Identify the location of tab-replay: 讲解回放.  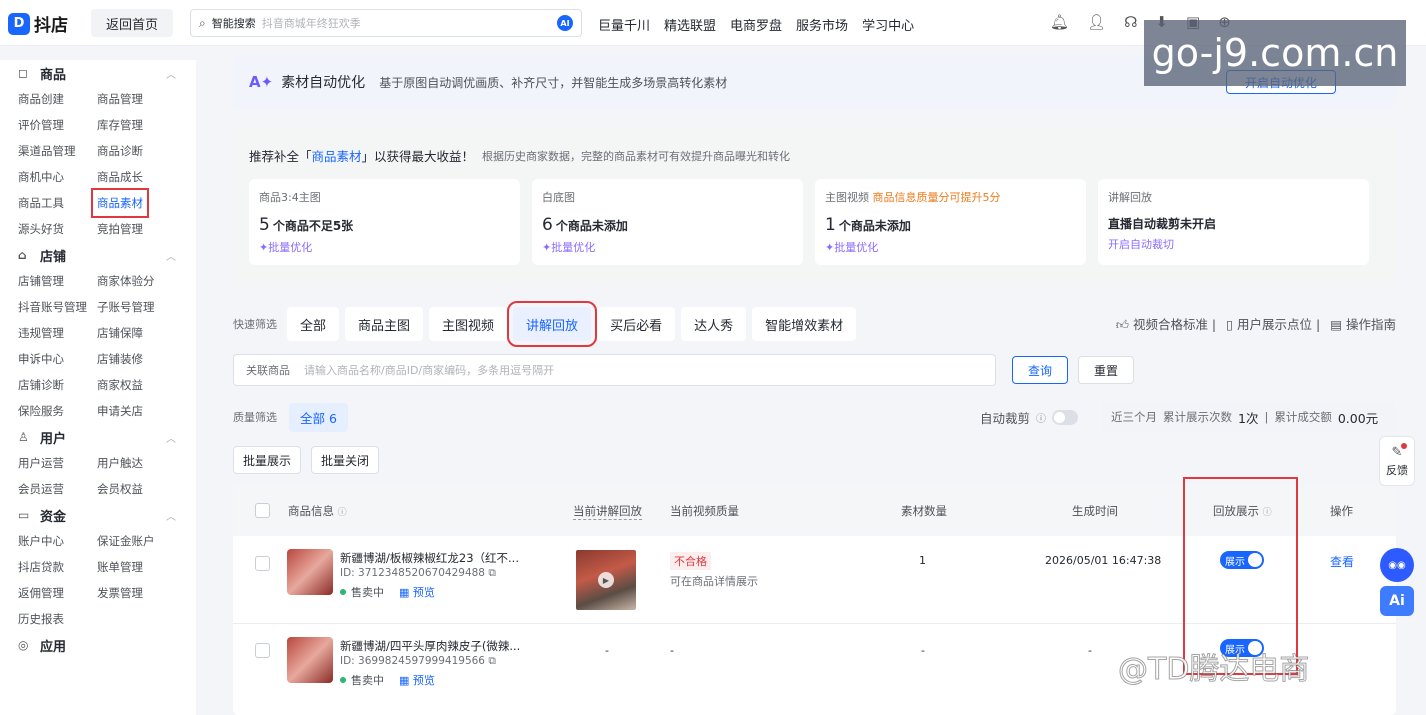
(552, 324).